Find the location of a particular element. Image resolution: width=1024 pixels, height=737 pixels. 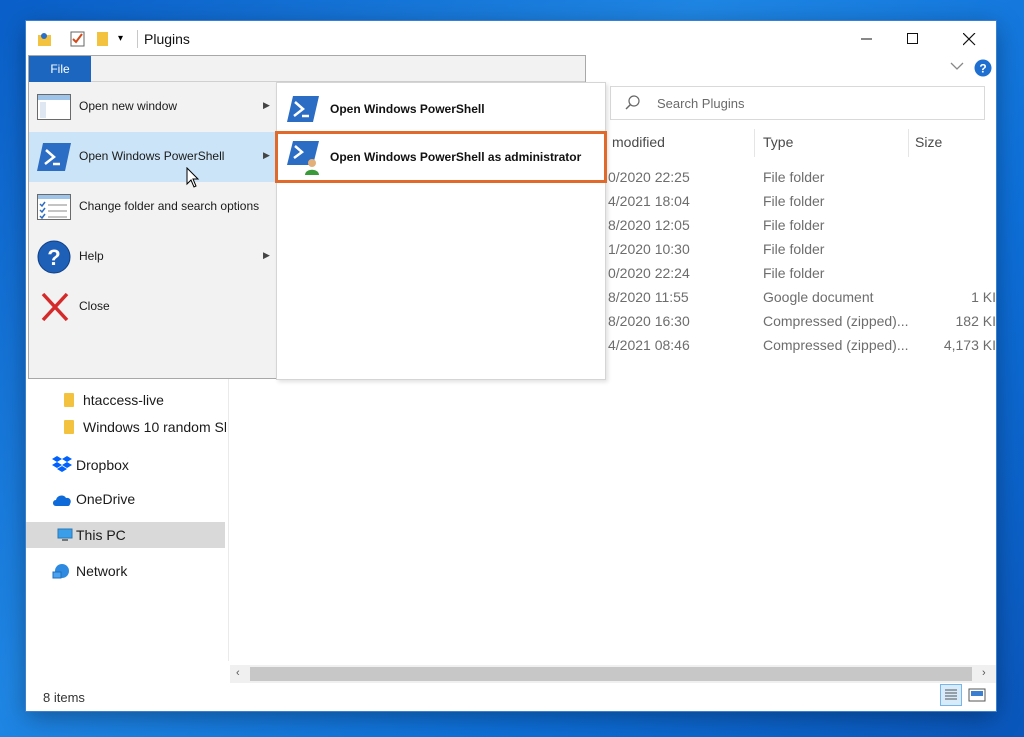

window-icon is located at coordinates (54, 108).